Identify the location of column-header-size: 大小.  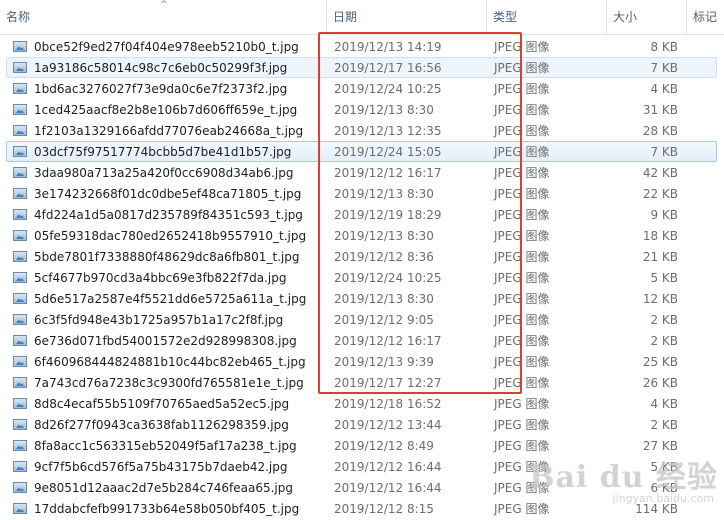
(647, 17).